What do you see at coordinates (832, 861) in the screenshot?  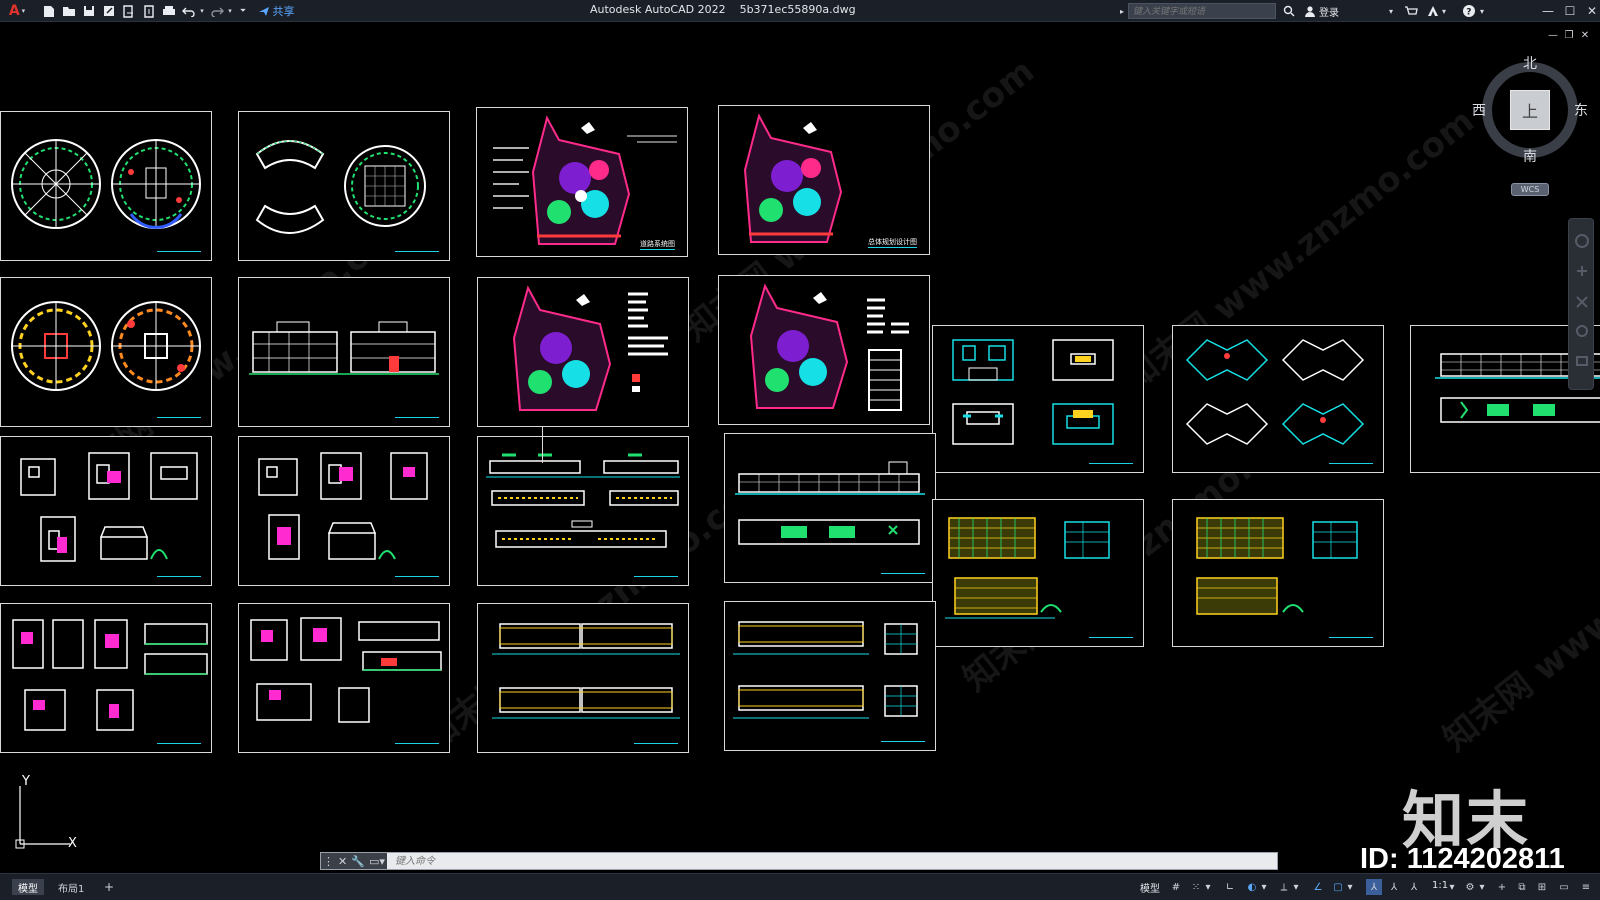 I see `command-input` at bounding box center [832, 861].